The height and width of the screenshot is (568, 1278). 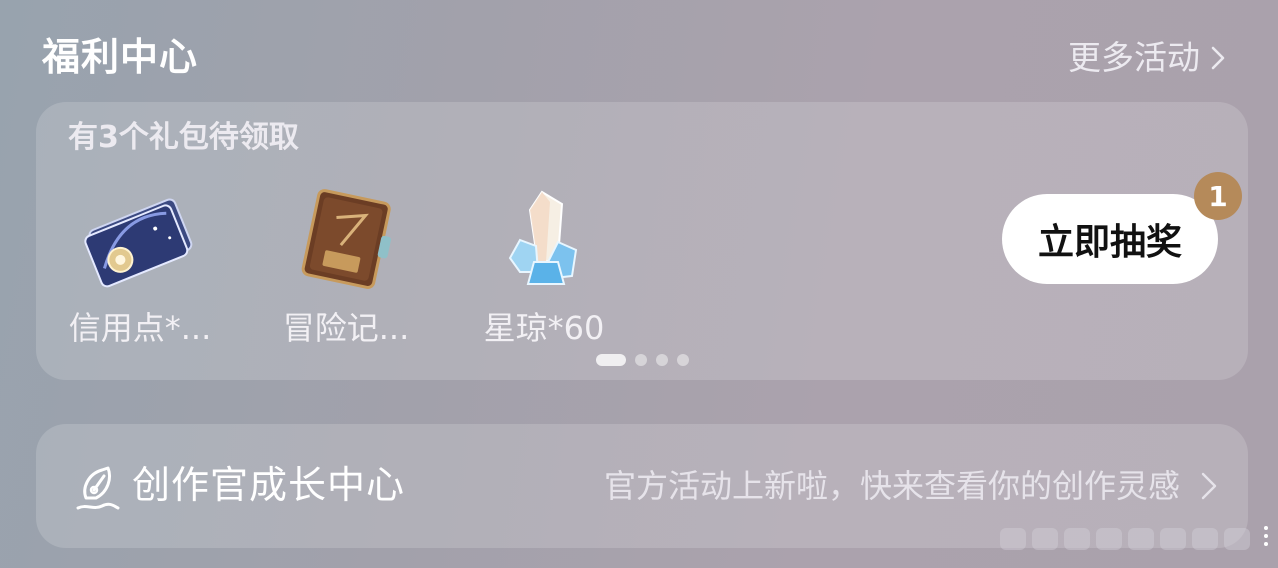 What do you see at coordinates (346, 239) in the screenshot?
I see `journal-book-icon` at bounding box center [346, 239].